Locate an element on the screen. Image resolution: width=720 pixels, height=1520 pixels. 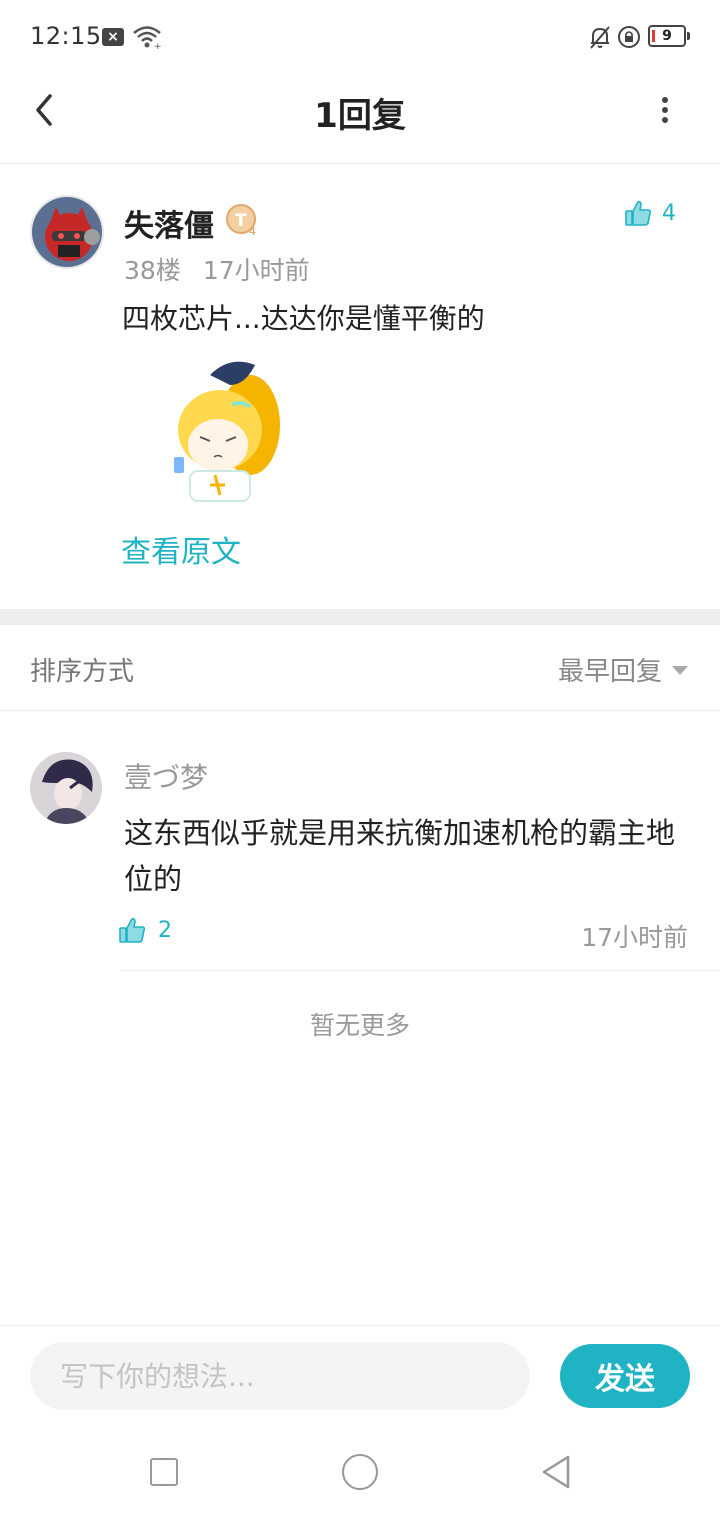
no-more-text: 暂无更多 is located at coordinates (359, 1025).